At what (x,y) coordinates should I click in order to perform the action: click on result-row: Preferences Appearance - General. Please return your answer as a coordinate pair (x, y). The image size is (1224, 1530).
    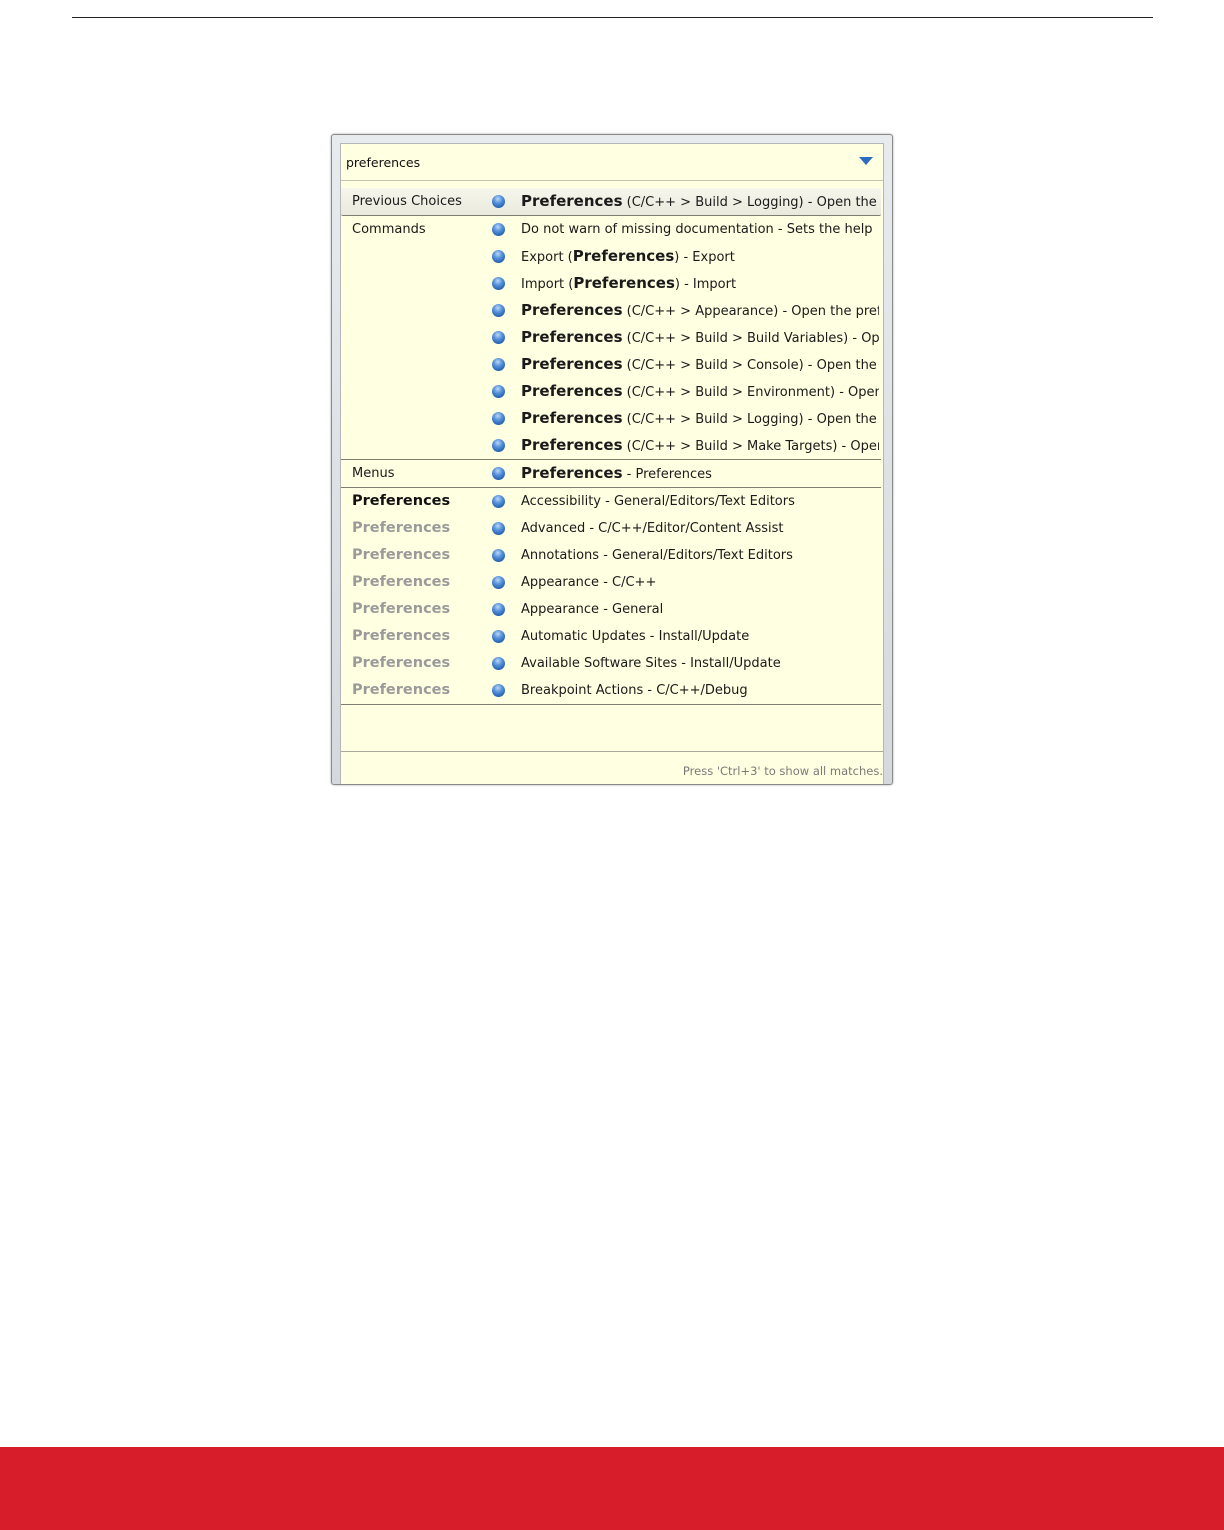
    Looking at the image, I should click on (611, 609).